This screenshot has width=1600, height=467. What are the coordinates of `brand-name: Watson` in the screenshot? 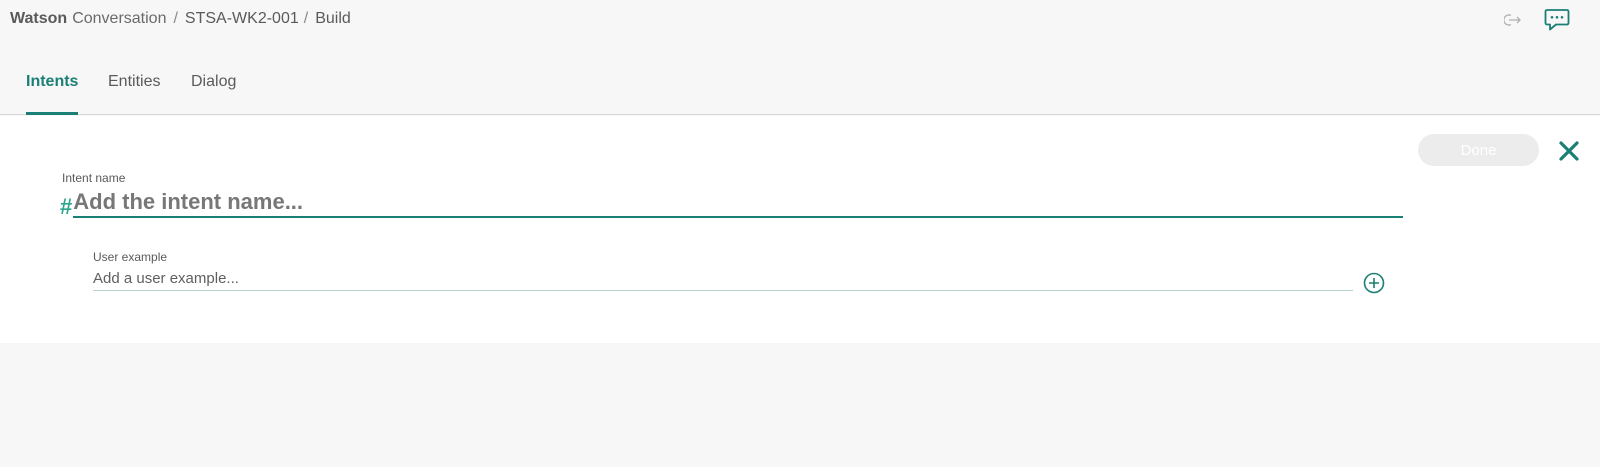 It's located at (38, 19).